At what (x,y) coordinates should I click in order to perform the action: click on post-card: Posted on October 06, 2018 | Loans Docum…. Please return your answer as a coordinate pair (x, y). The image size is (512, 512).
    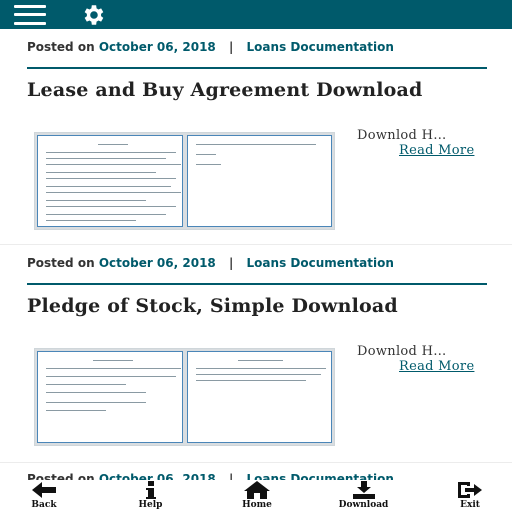
    Looking at the image, I should click on (256, 471).